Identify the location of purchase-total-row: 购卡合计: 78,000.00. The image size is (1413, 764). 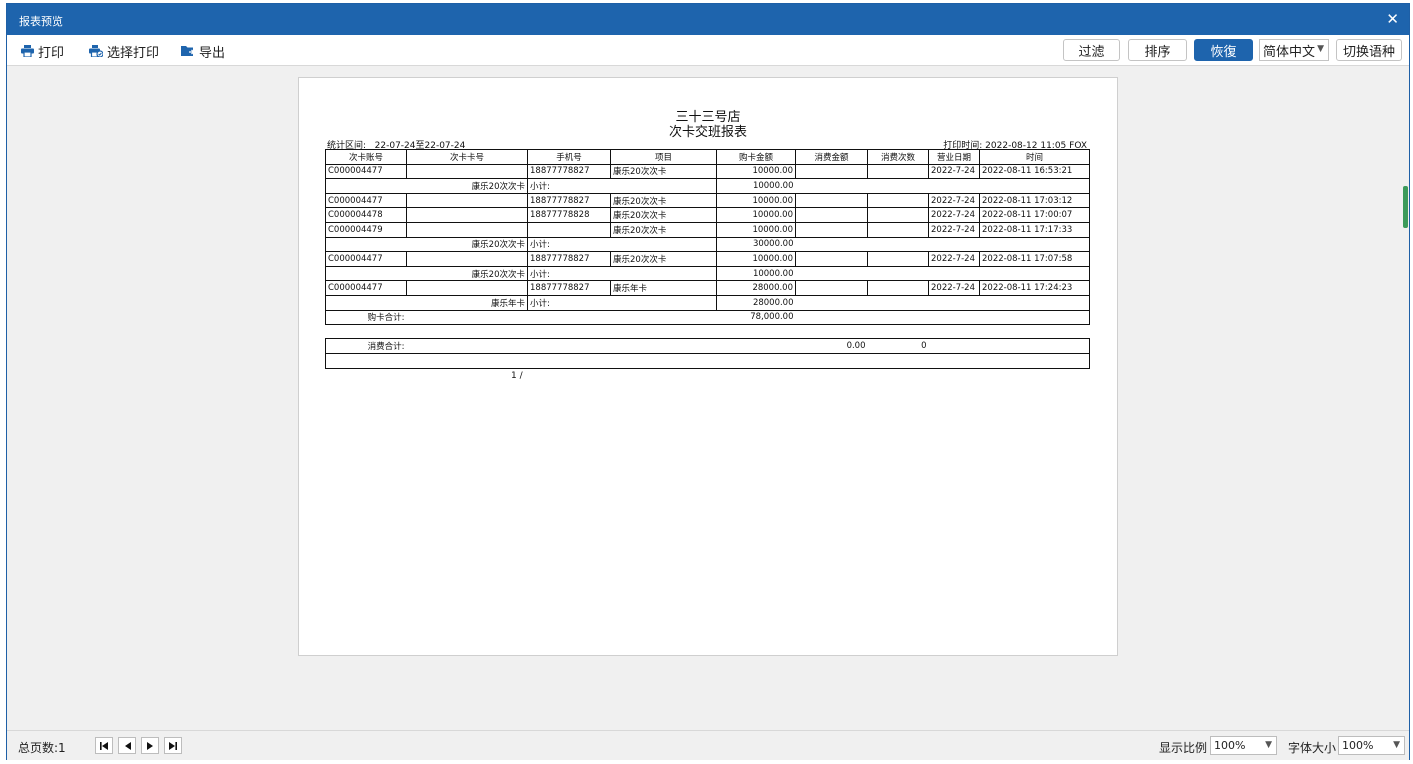
(707, 317).